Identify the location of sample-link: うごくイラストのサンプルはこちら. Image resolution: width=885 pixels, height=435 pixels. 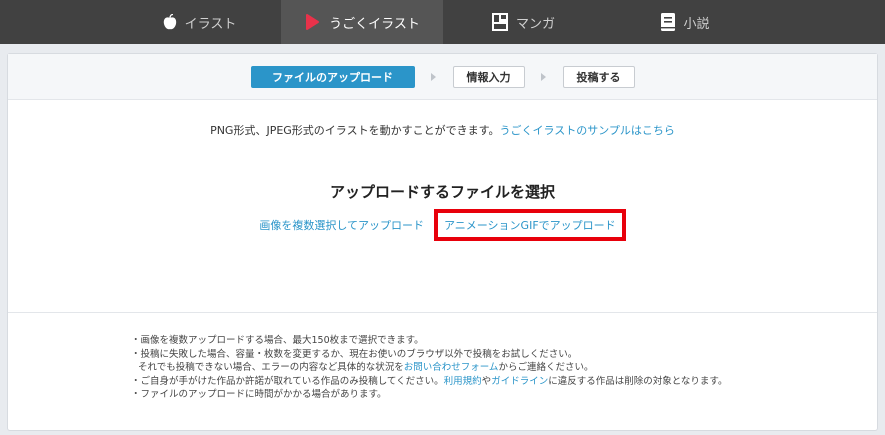
(586, 130).